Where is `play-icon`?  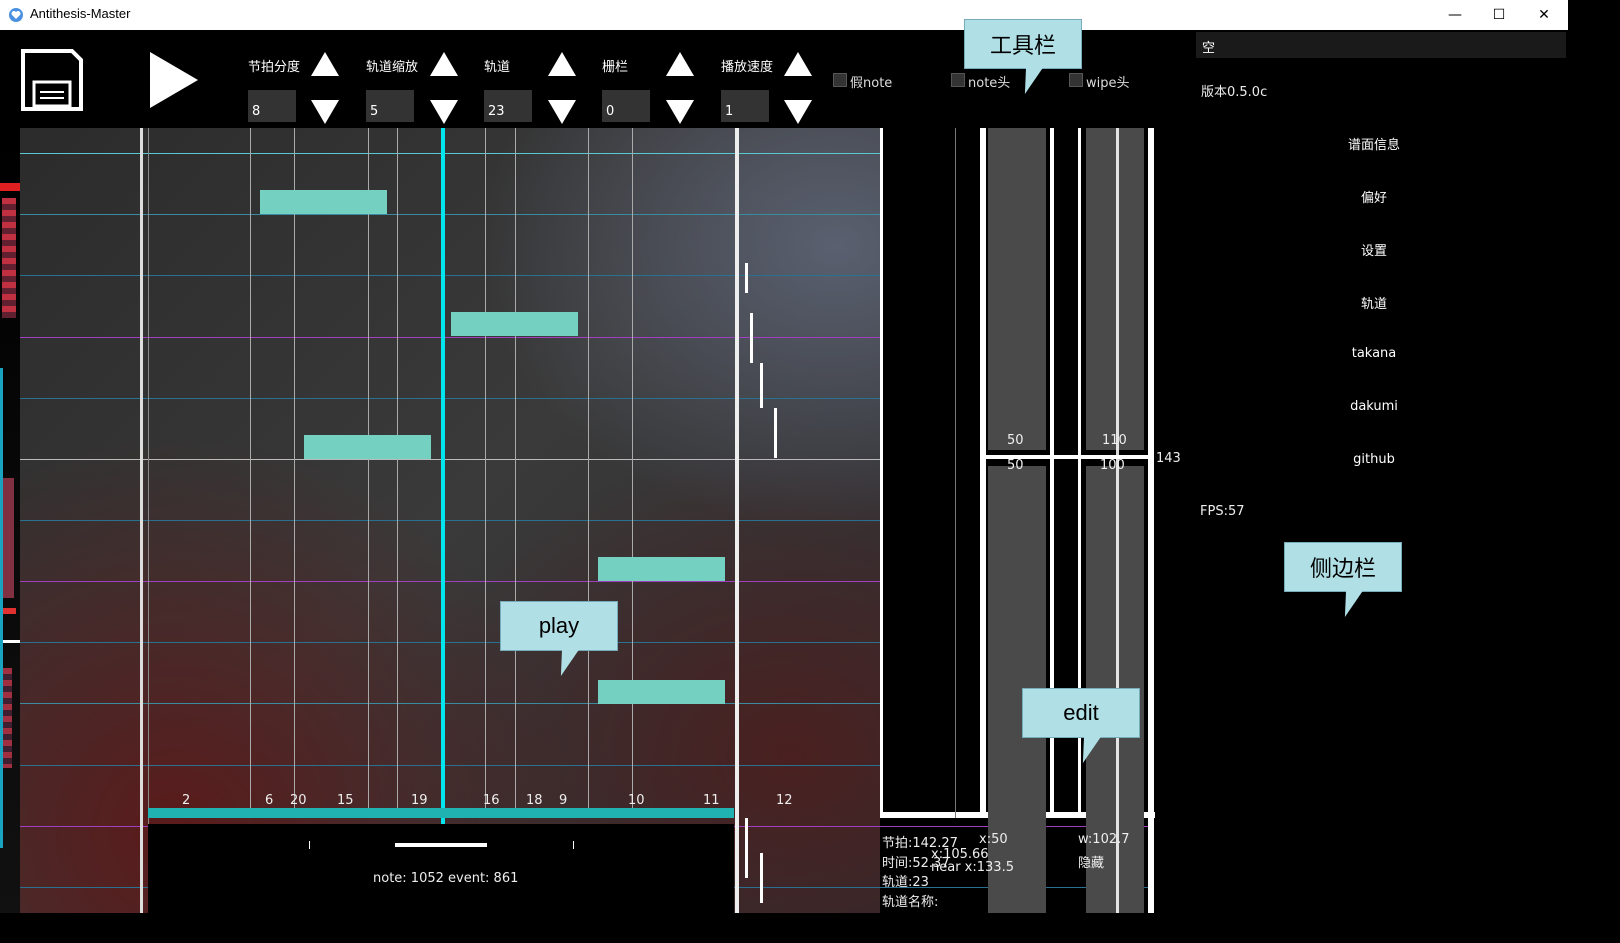
play-icon is located at coordinates (175, 80).